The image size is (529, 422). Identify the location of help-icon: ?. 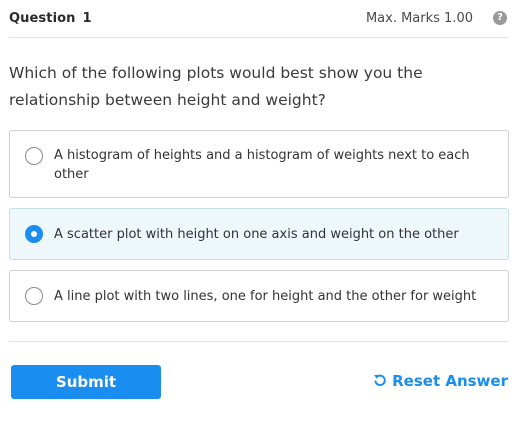
(500, 18).